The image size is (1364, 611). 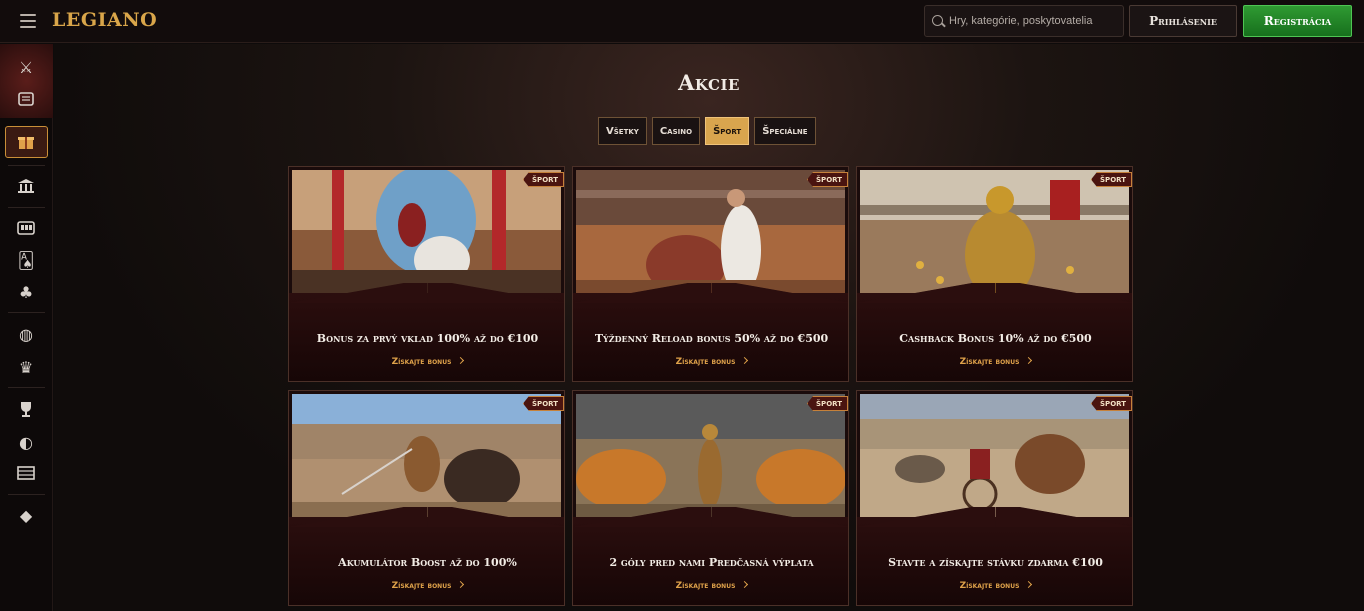 What do you see at coordinates (995, 562) in the screenshot?
I see `promo-title: Stavte a získajte stávku zdarma €100` at bounding box center [995, 562].